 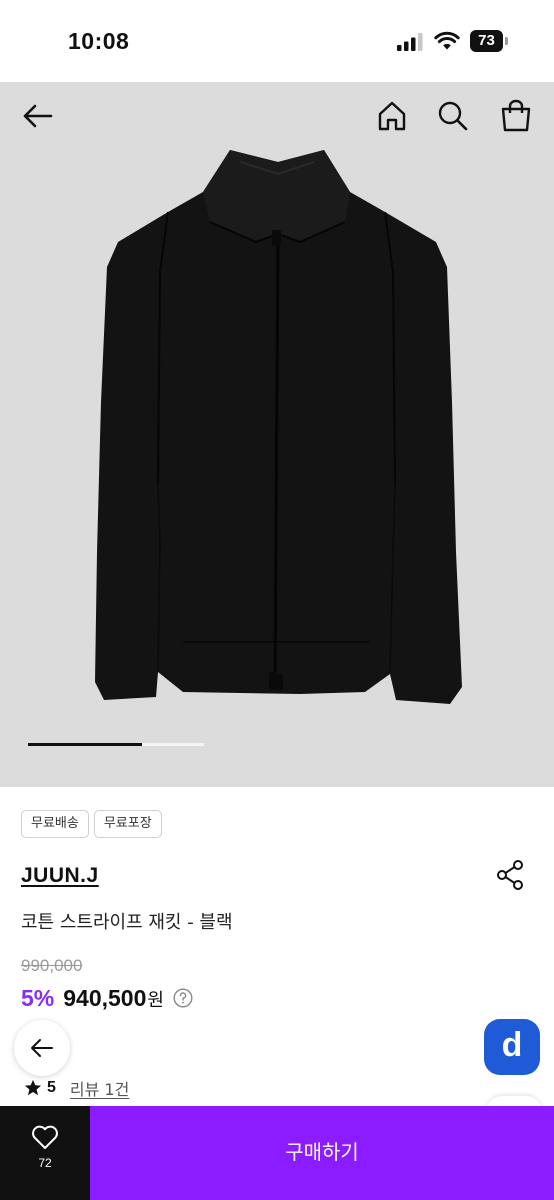 I want to click on rating-value: 5, so click(x=51, y=1087).